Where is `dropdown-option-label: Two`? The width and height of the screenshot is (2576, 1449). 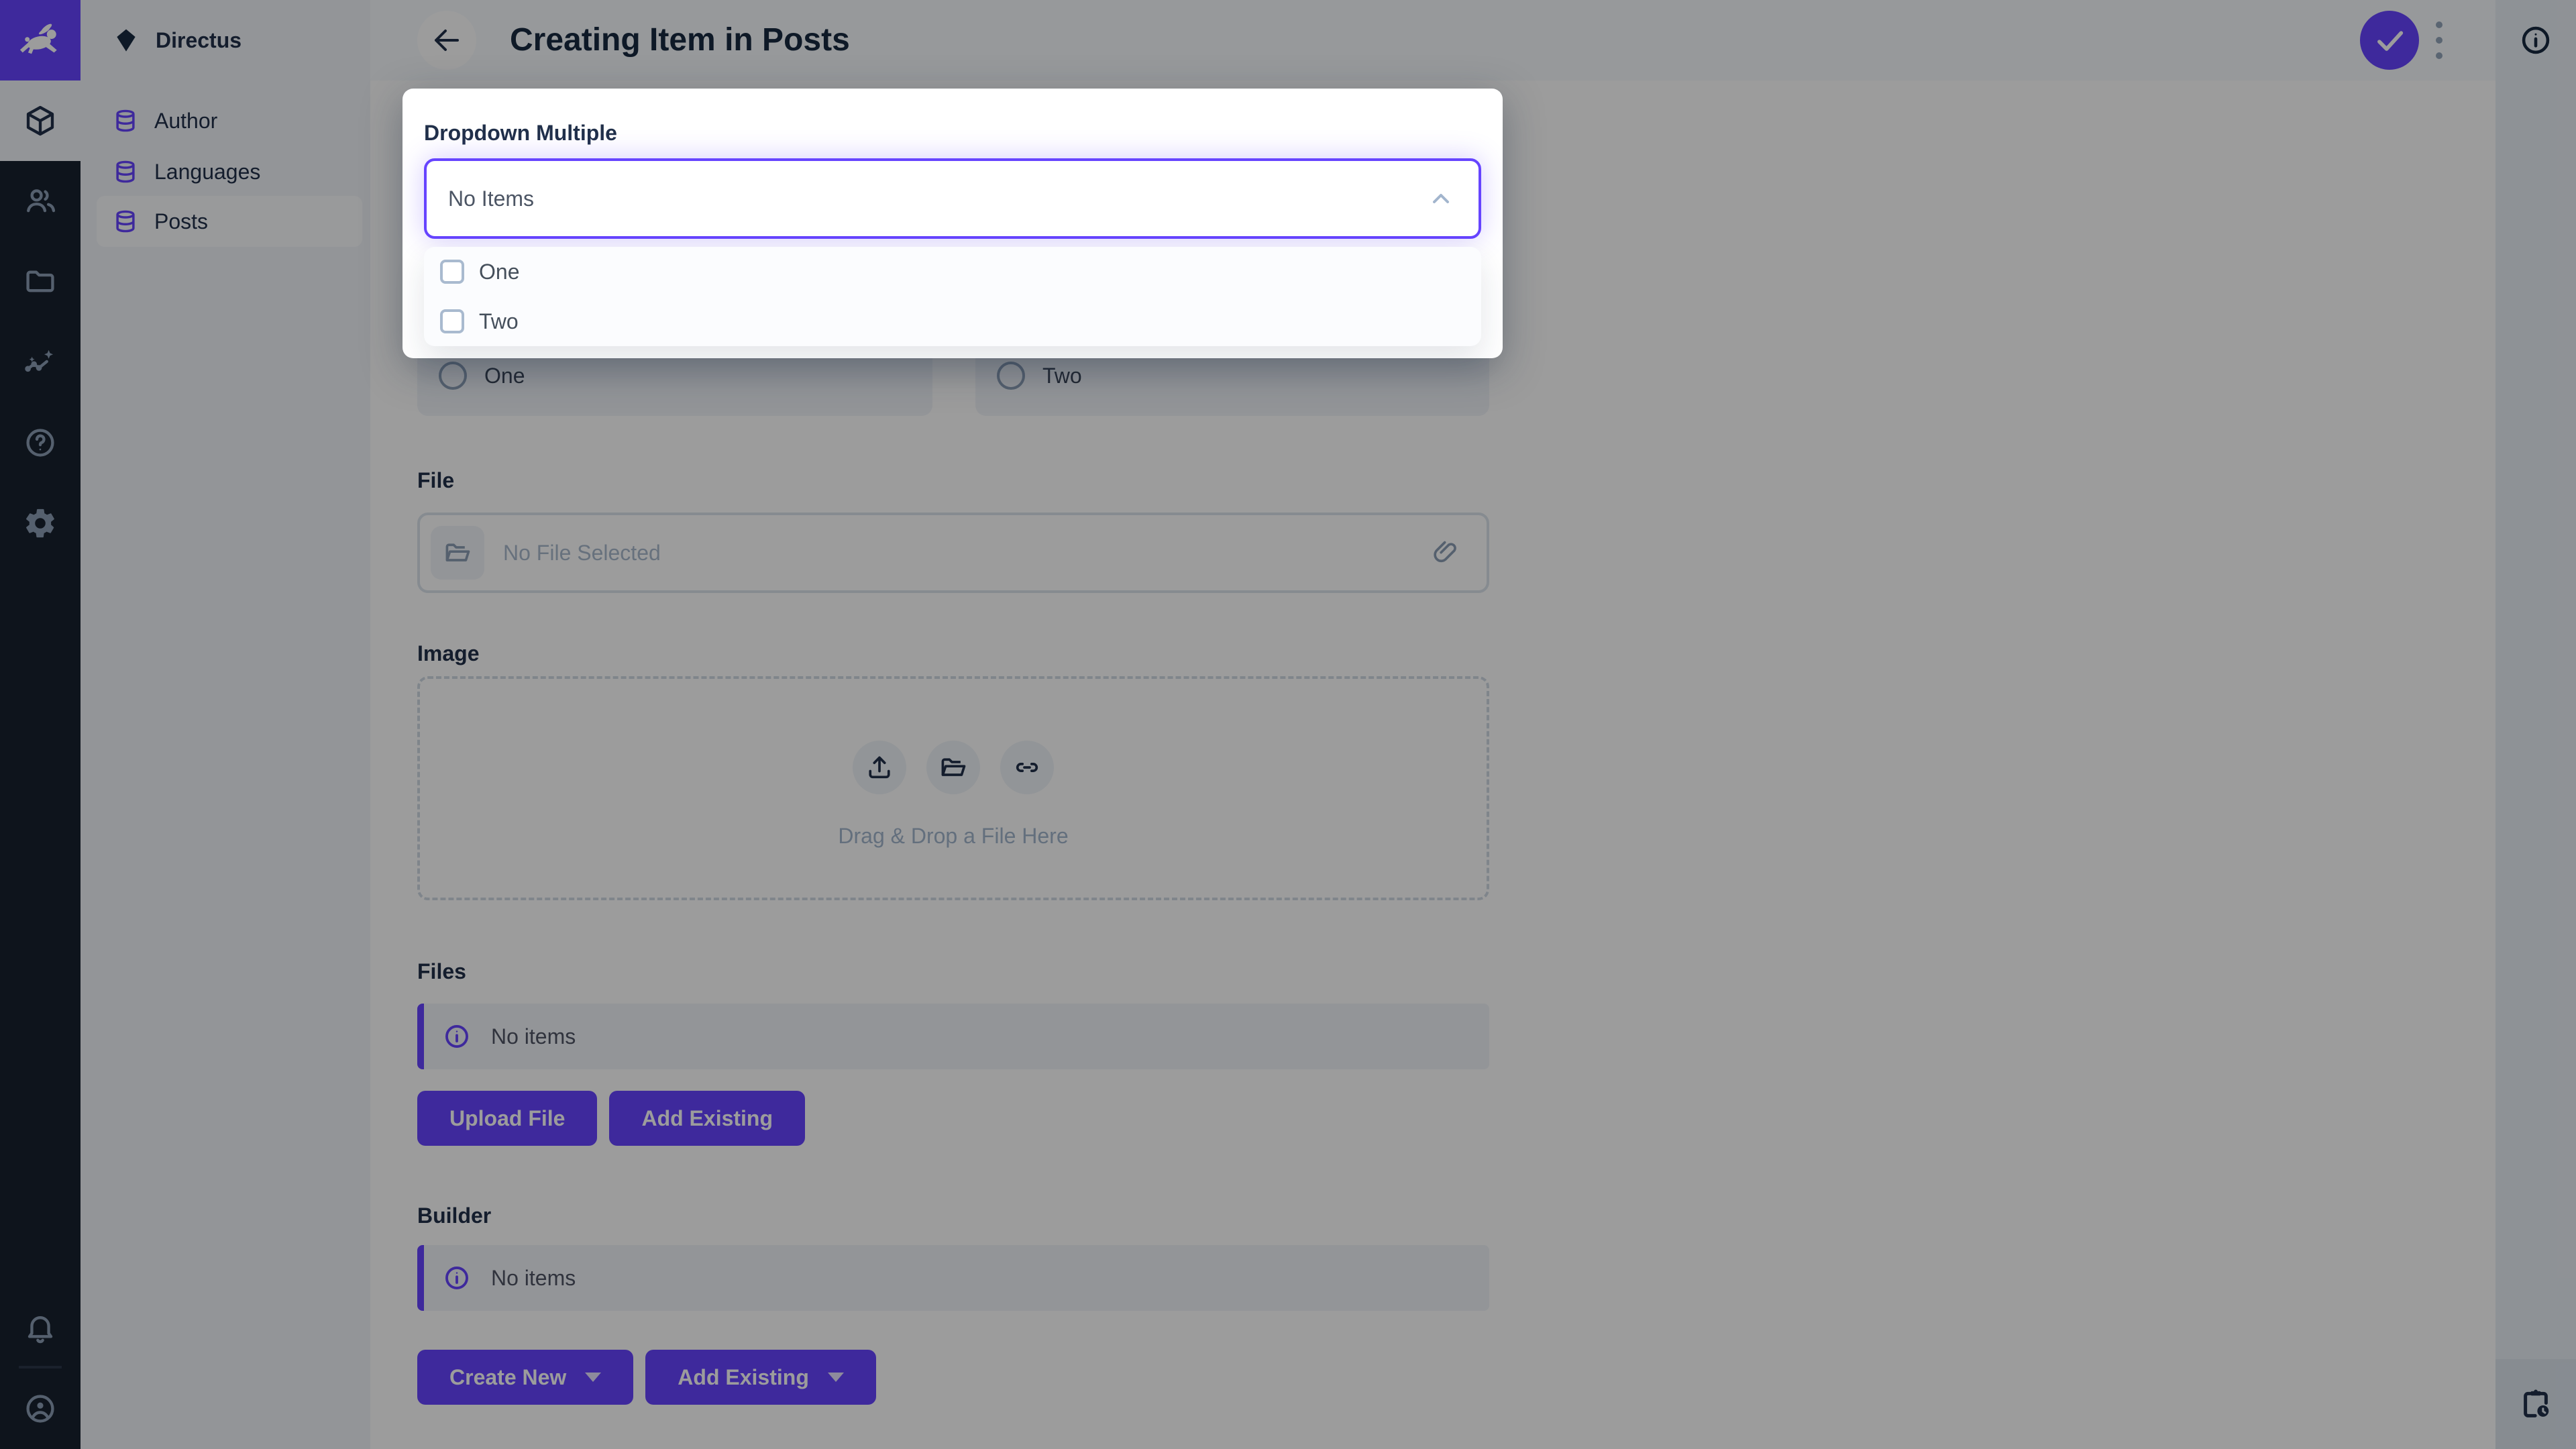
dropdown-option-label: Two is located at coordinates (499, 321).